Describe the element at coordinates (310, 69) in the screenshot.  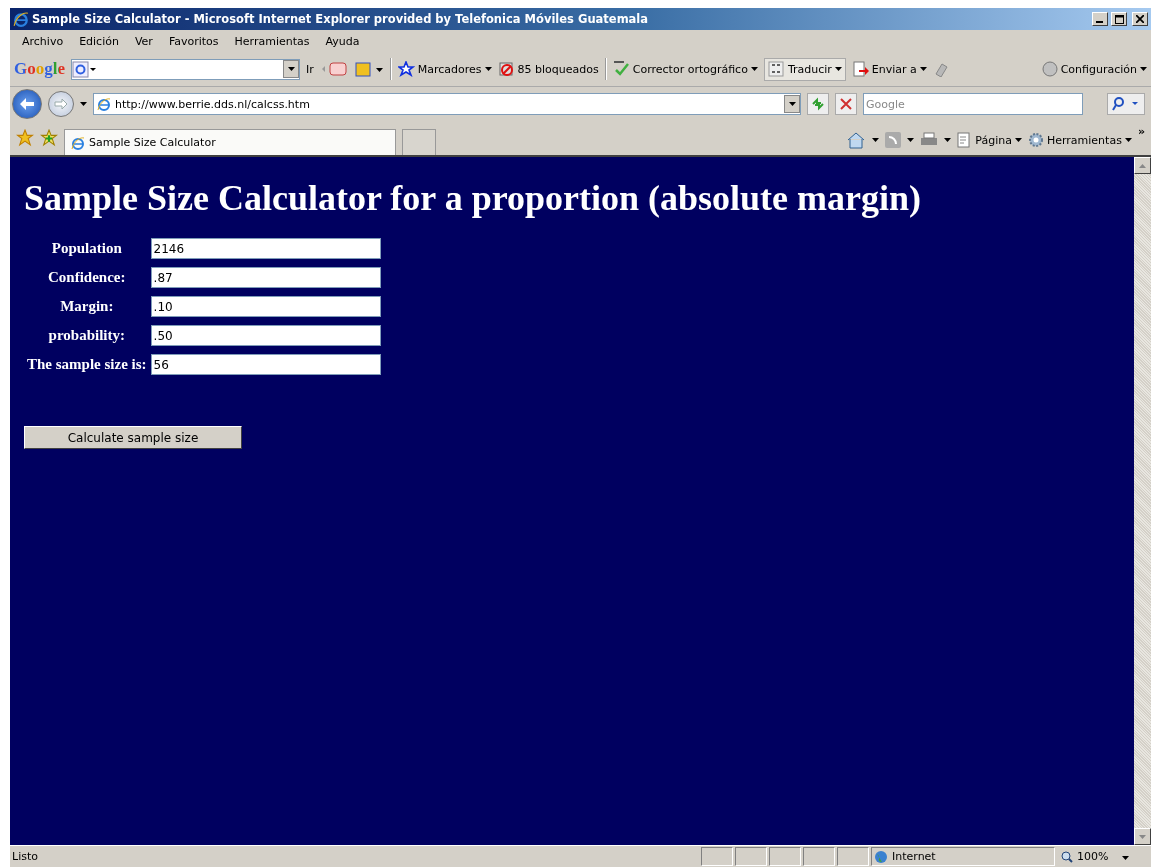
I see `go-button: Ir` at that location.